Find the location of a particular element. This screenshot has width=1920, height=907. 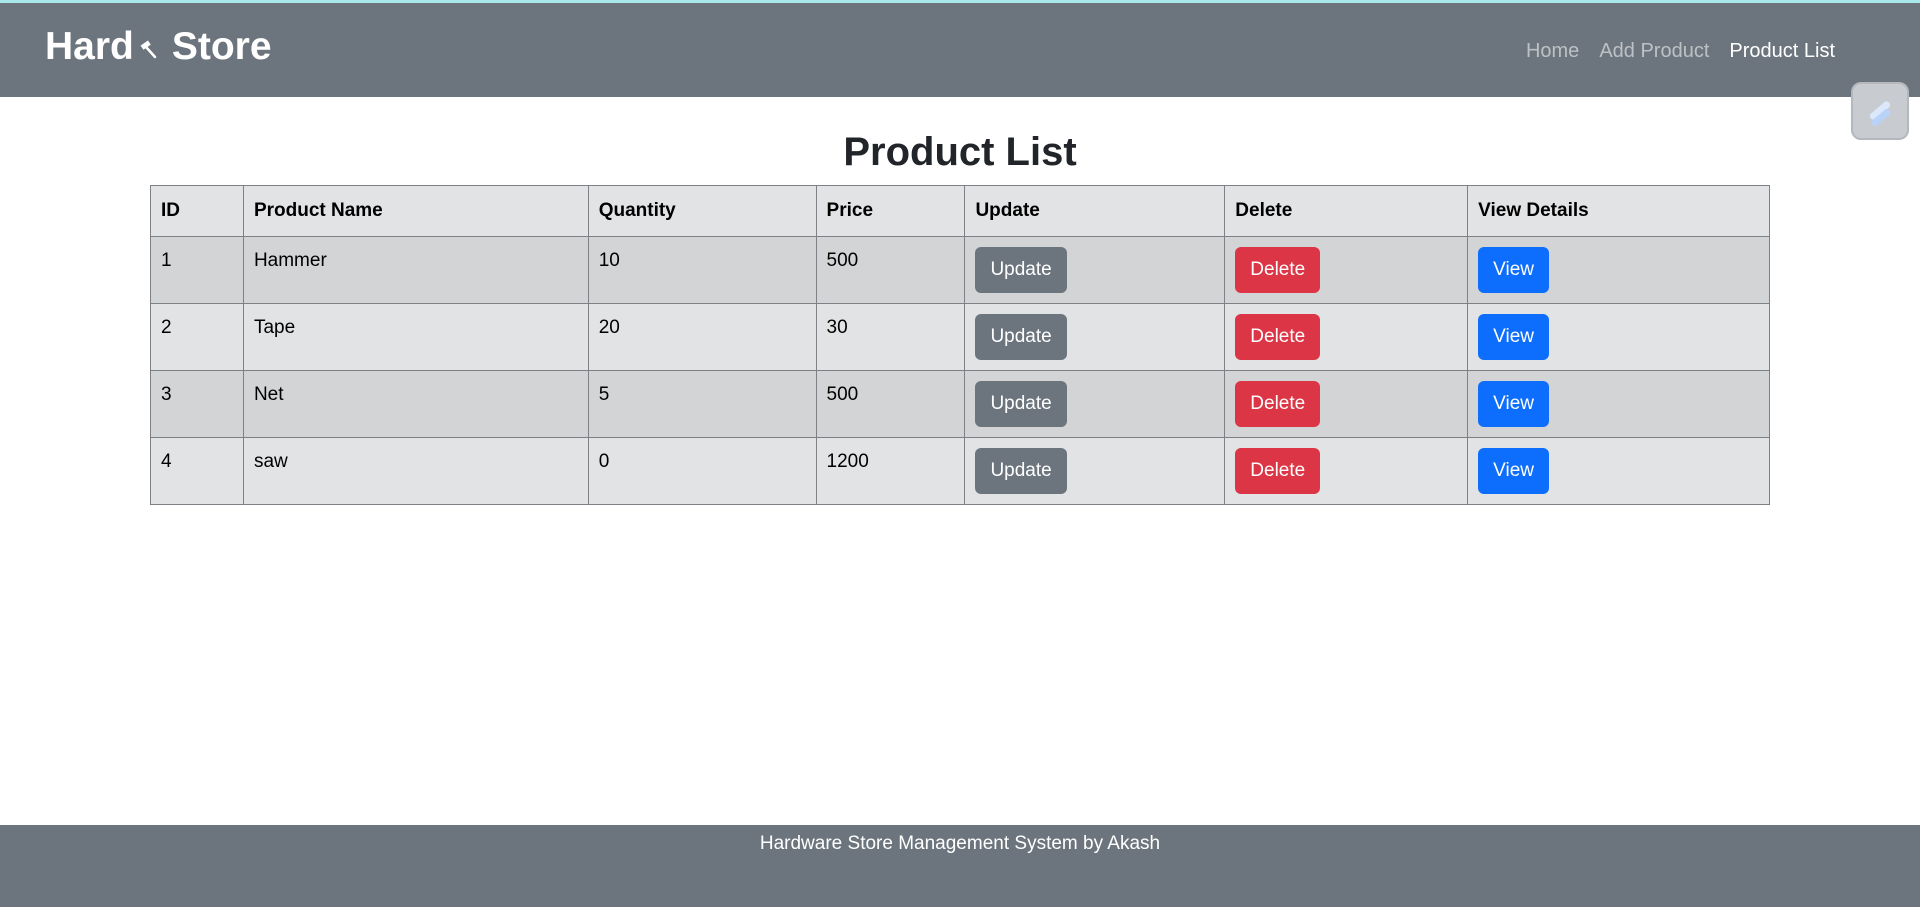

brand-name-left: Hard is located at coordinates (89, 46).